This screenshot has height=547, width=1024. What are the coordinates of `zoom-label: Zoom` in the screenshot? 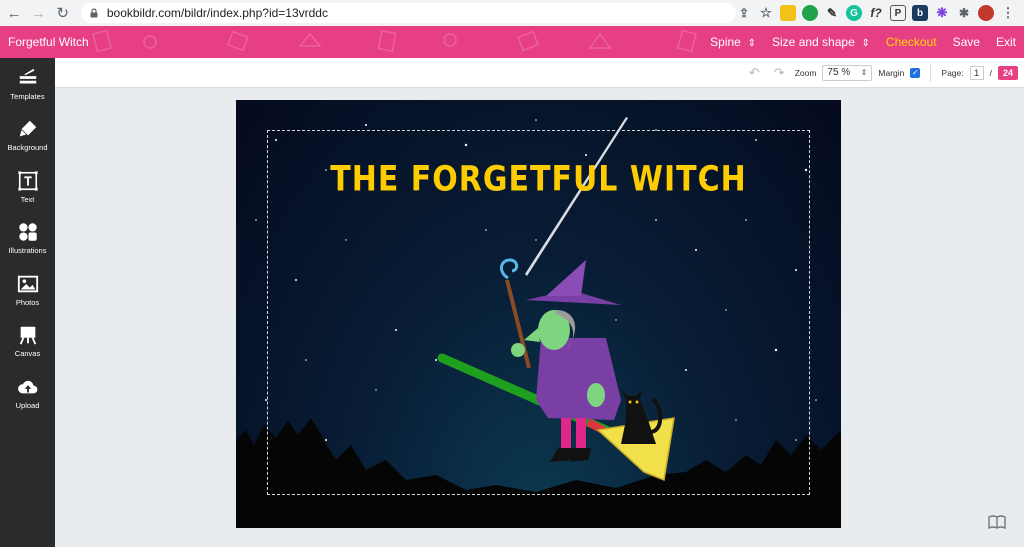 It's located at (805, 72).